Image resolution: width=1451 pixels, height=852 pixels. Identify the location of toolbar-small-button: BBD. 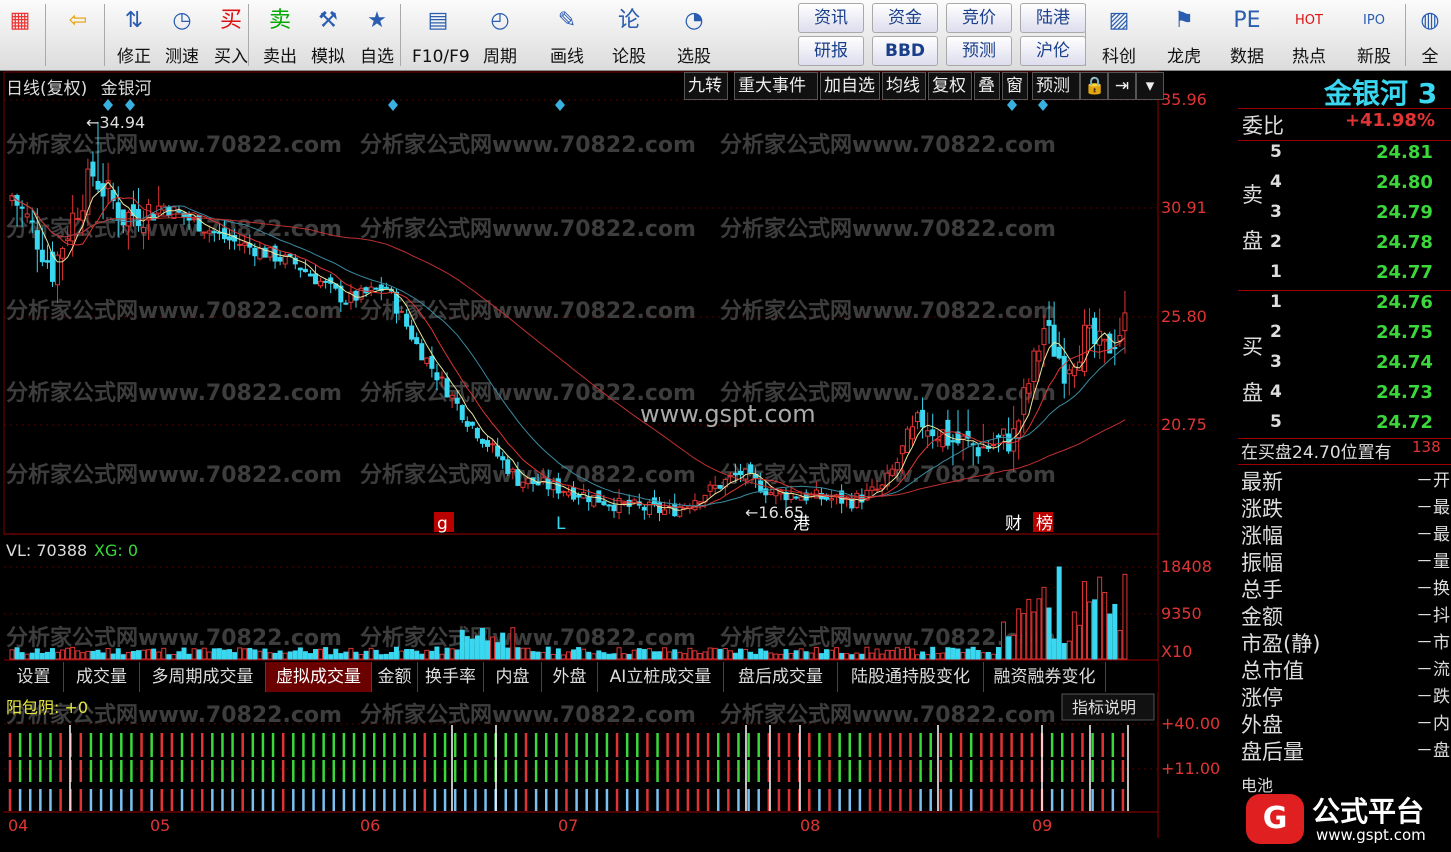
(905, 51).